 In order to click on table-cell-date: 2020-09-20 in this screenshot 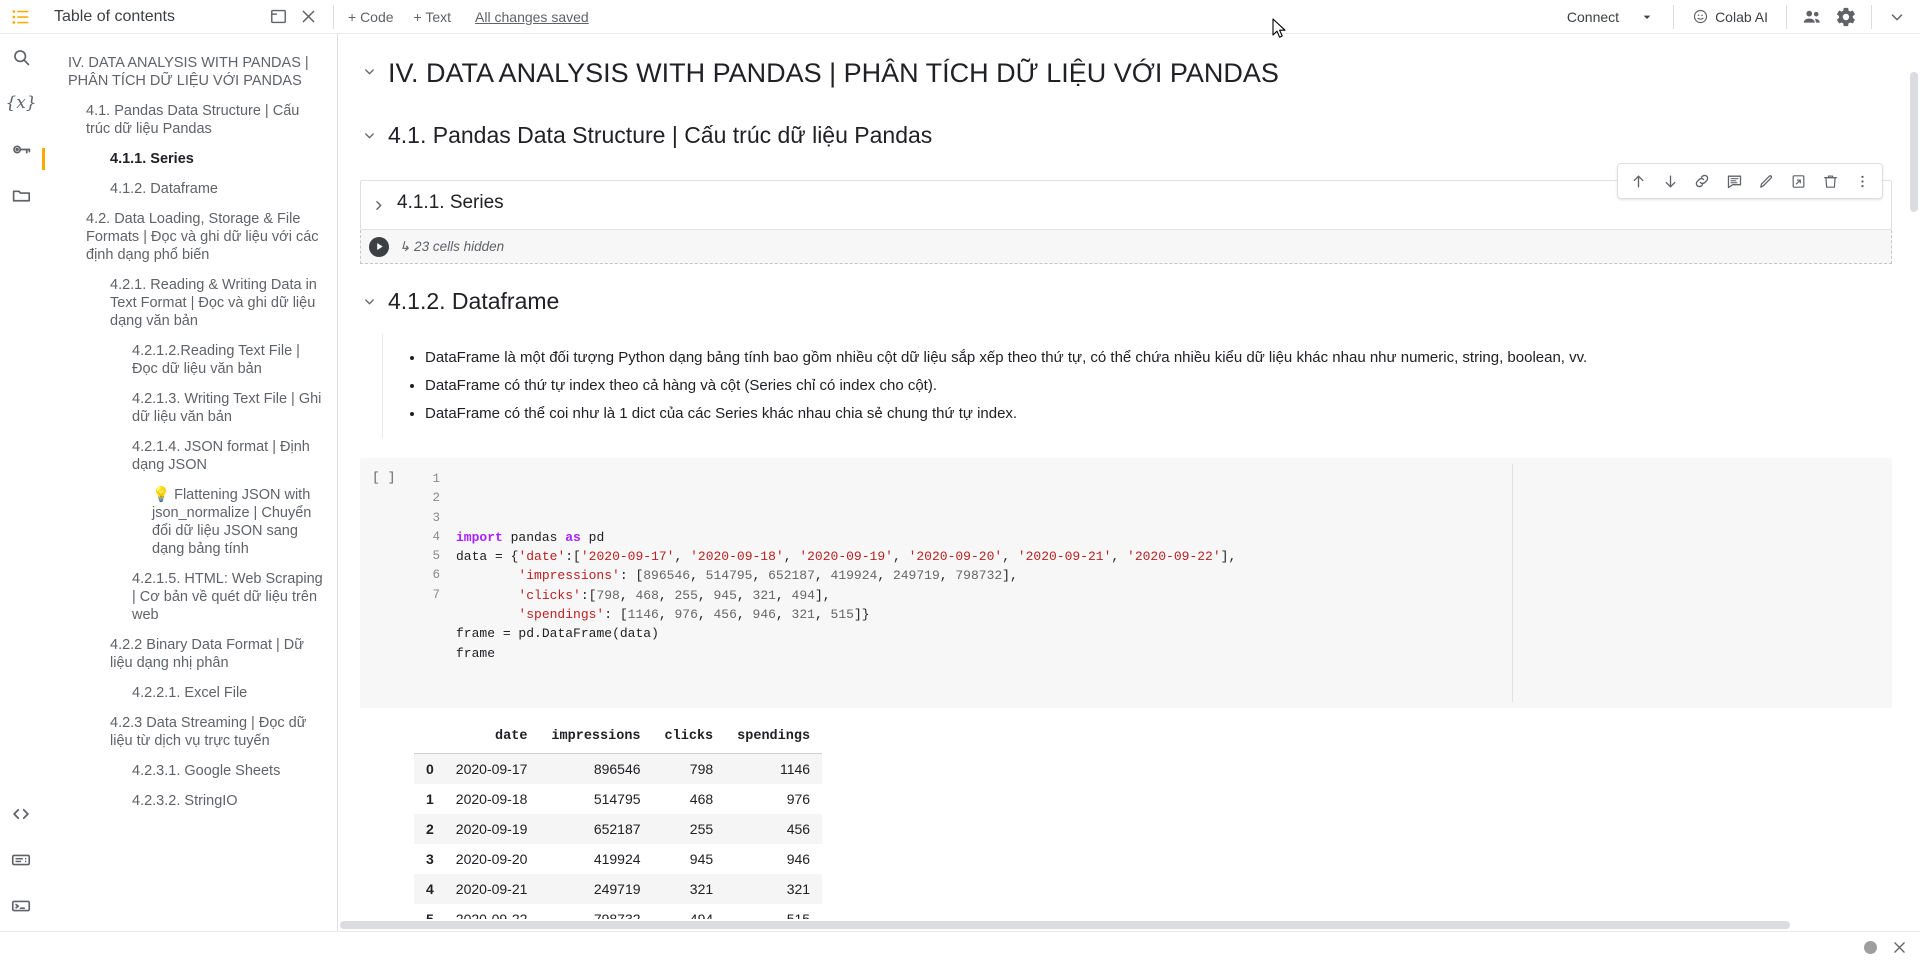, I will do `click(491, 858)`.